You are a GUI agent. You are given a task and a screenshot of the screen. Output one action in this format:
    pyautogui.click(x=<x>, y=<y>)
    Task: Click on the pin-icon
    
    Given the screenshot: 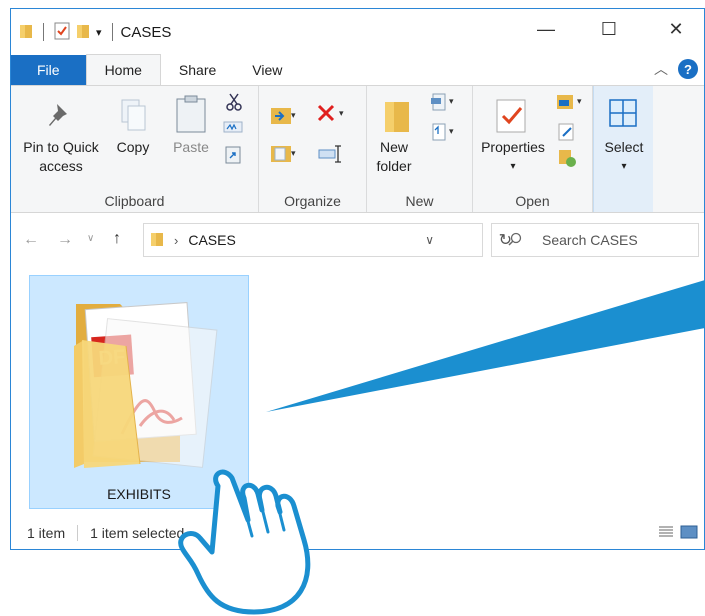 What is the action you would take?
    pyautogui.click(x=60, y=116)
    